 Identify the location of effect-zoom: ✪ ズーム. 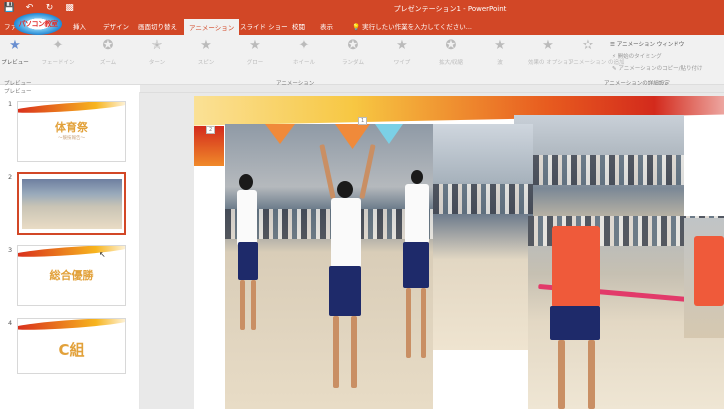
(108, 52).